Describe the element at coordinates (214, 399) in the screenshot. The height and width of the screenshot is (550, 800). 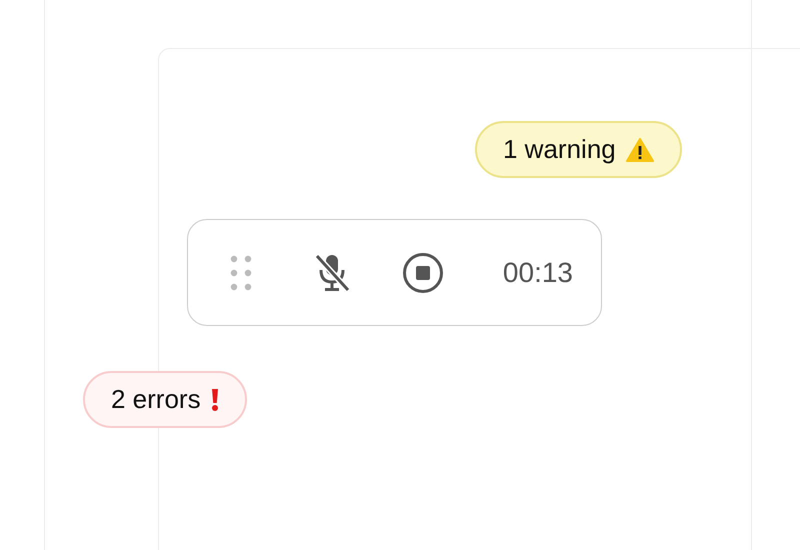
I see `exclamation-icon` at that location.